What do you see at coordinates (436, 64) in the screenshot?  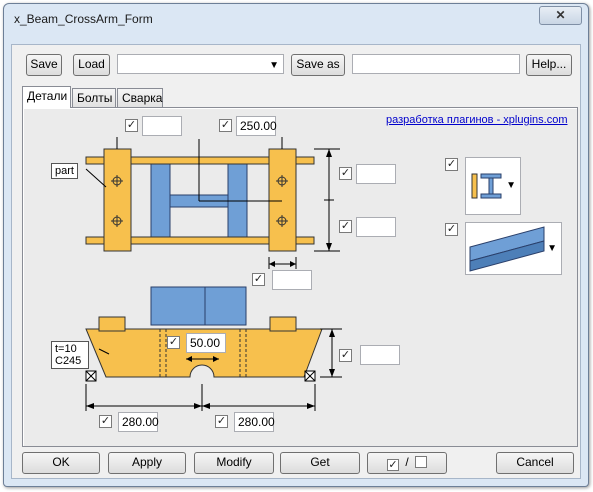 I see `save-as-name-input` at bounding box center [436, 64].